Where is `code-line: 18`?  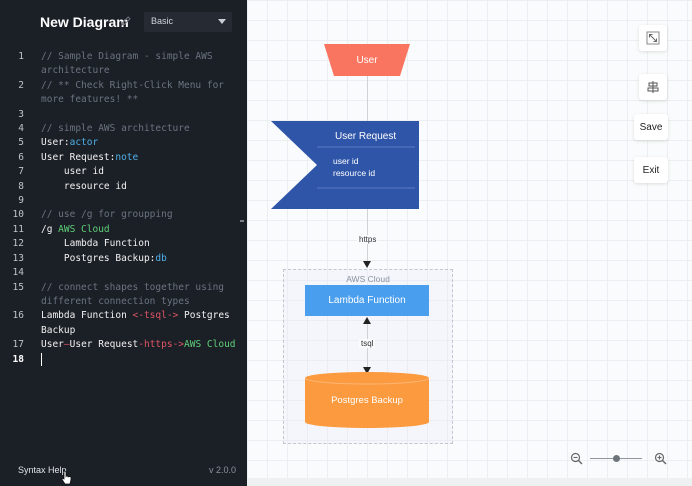
code-line: 18 is located at coordinates (120, 359).